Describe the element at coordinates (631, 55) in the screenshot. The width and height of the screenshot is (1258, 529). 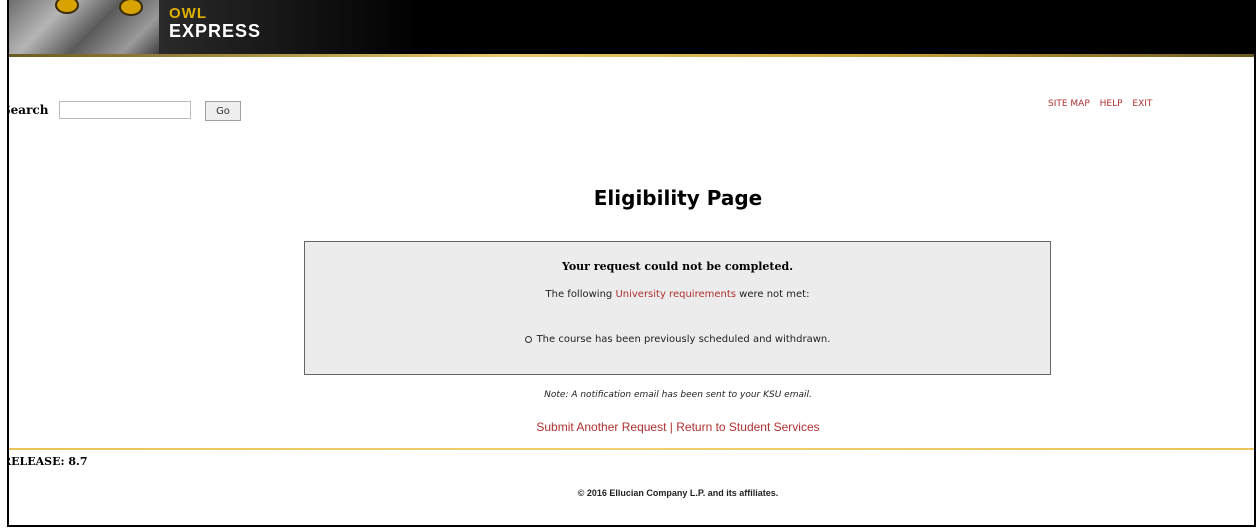
I see `banner-gold-stripe` at that location.